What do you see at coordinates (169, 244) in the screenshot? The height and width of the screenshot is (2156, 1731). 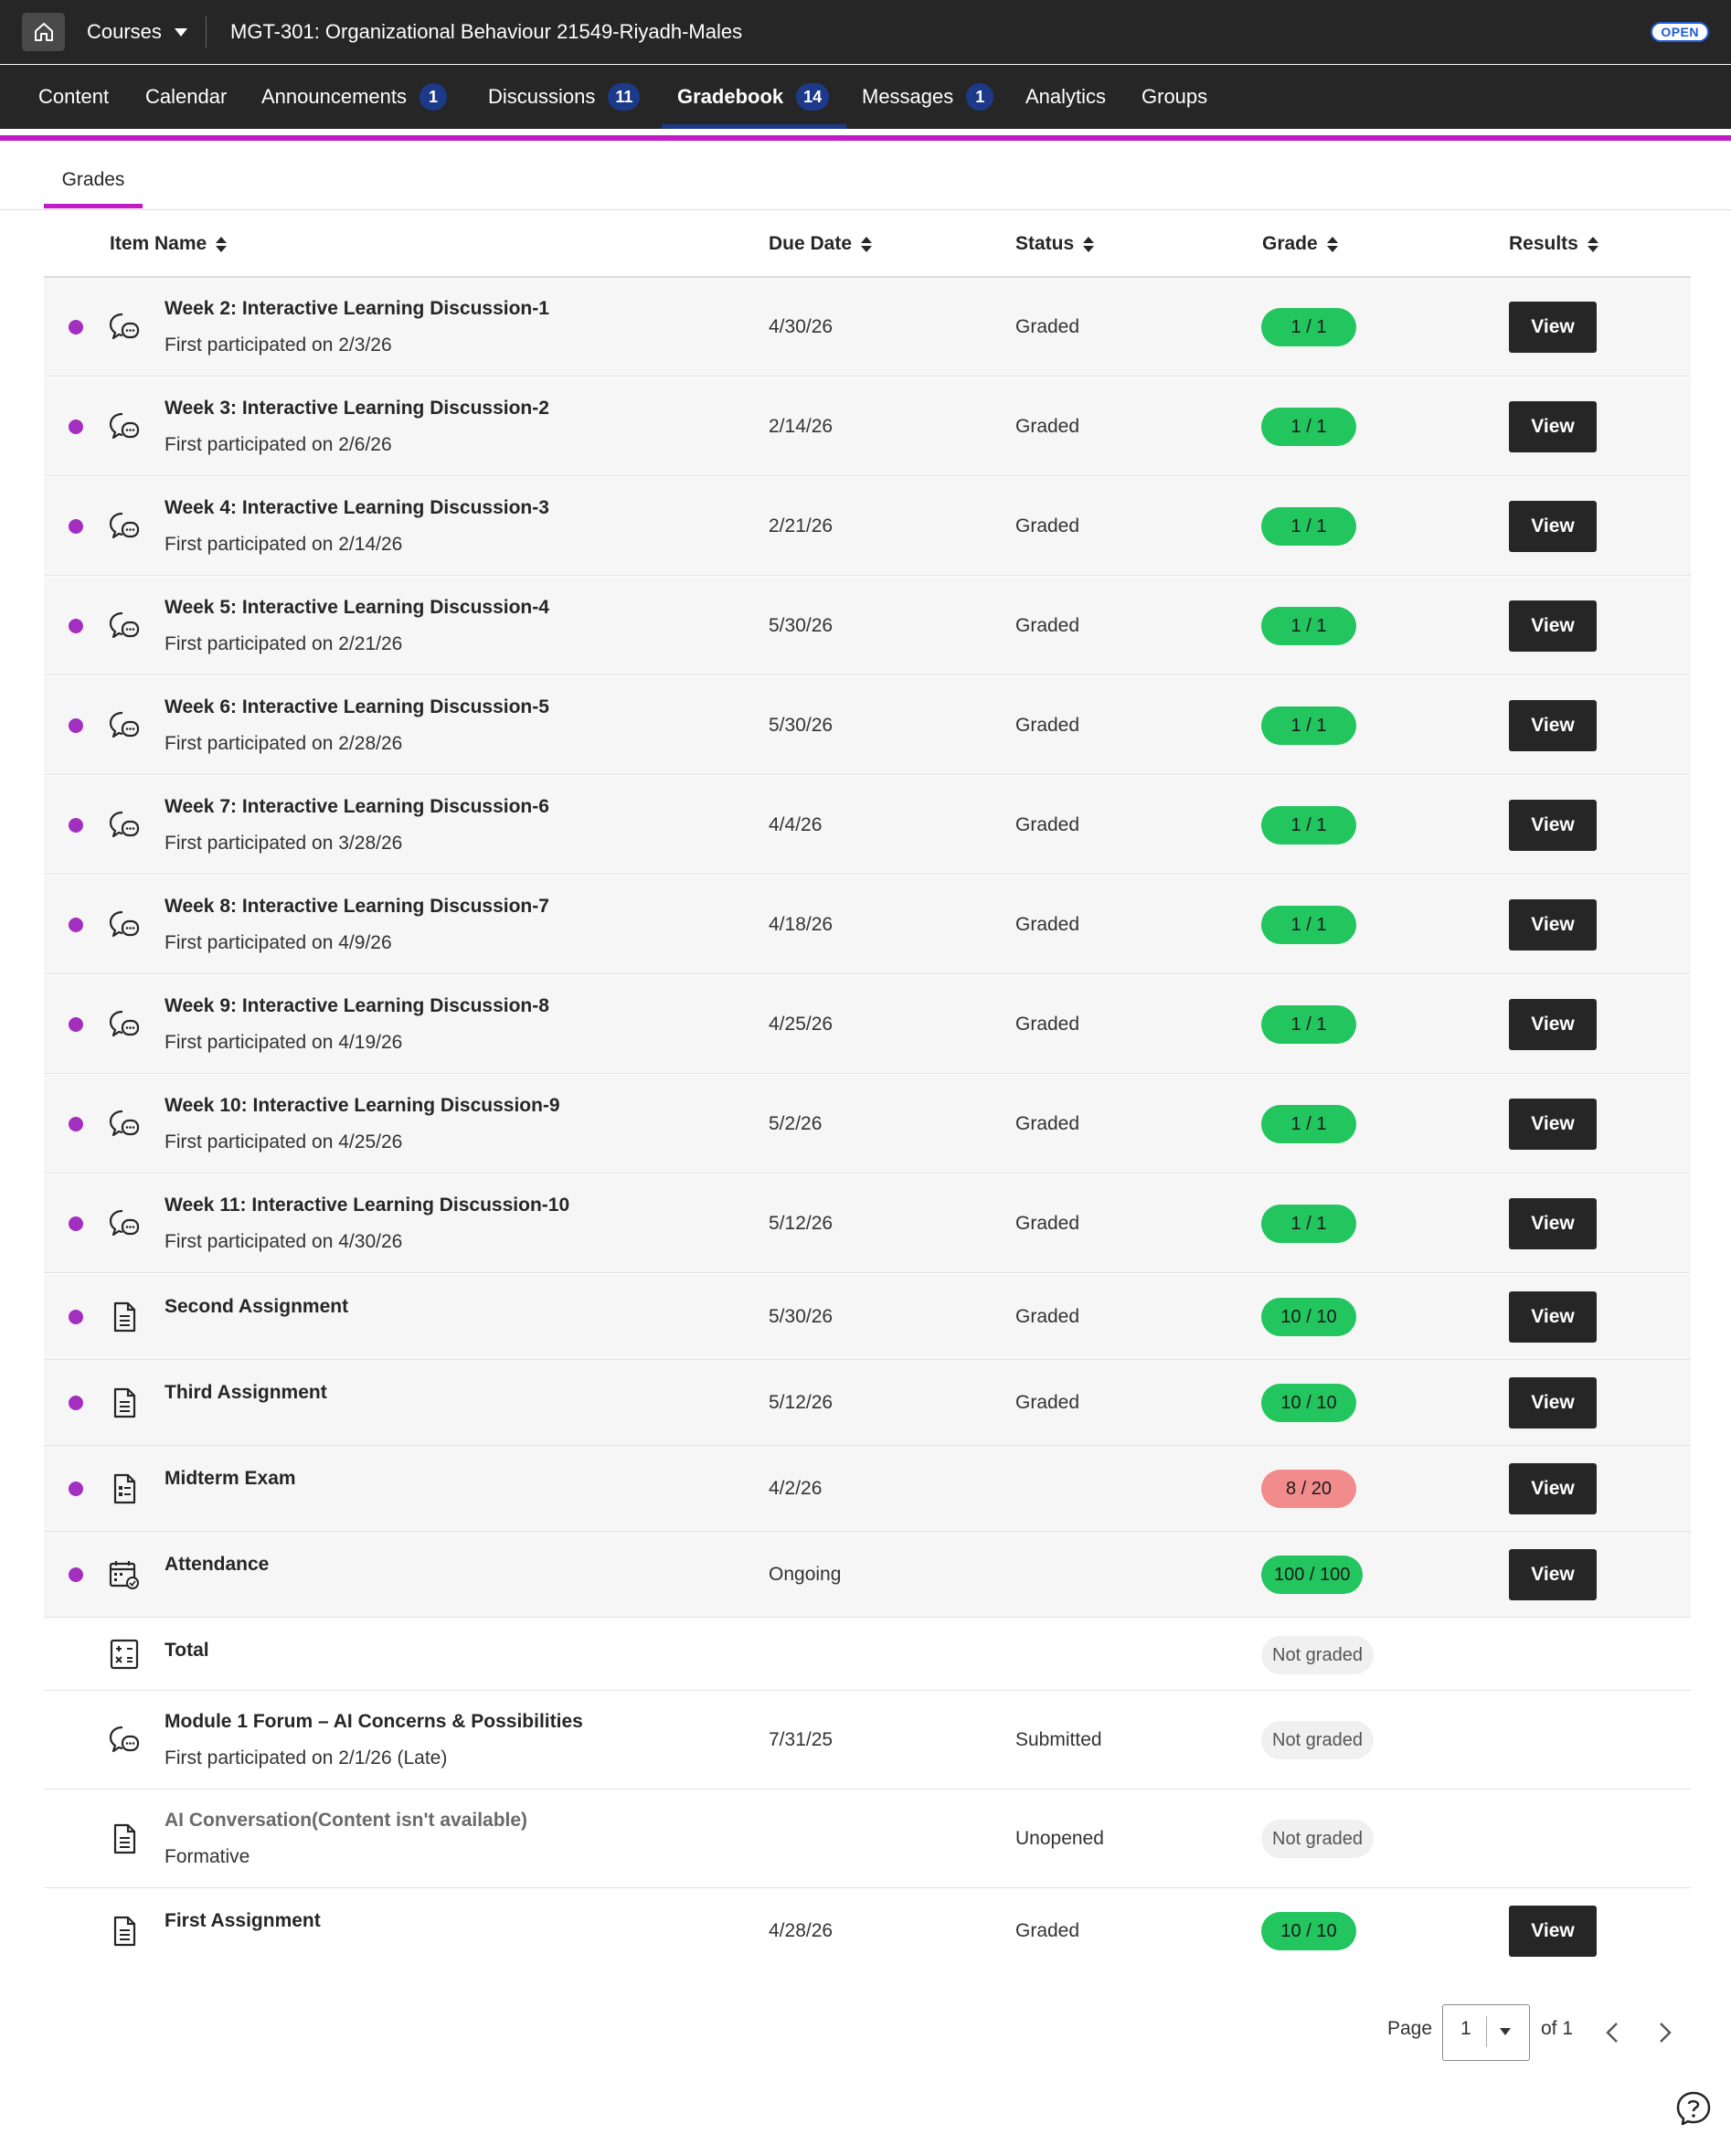 I see `column-header-item-name: Item Name` at bounding box center [169, 244].